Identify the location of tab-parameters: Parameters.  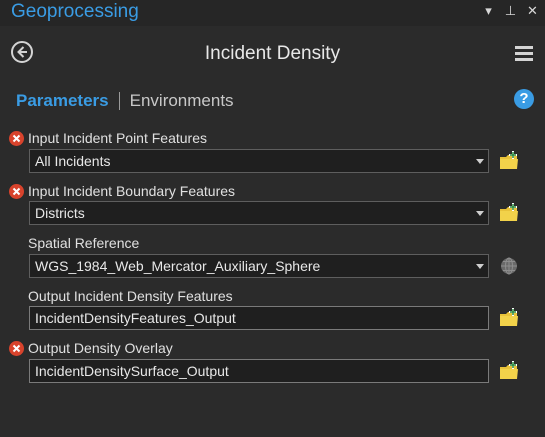
(62, 101).